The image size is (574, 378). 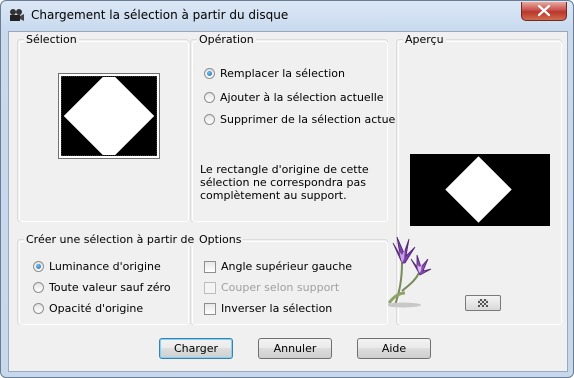 What do you see at coordinates (282, 73) in the screenshot?
I see `radio-label: Remplacer la sélection` at bounding box center [282, 73].